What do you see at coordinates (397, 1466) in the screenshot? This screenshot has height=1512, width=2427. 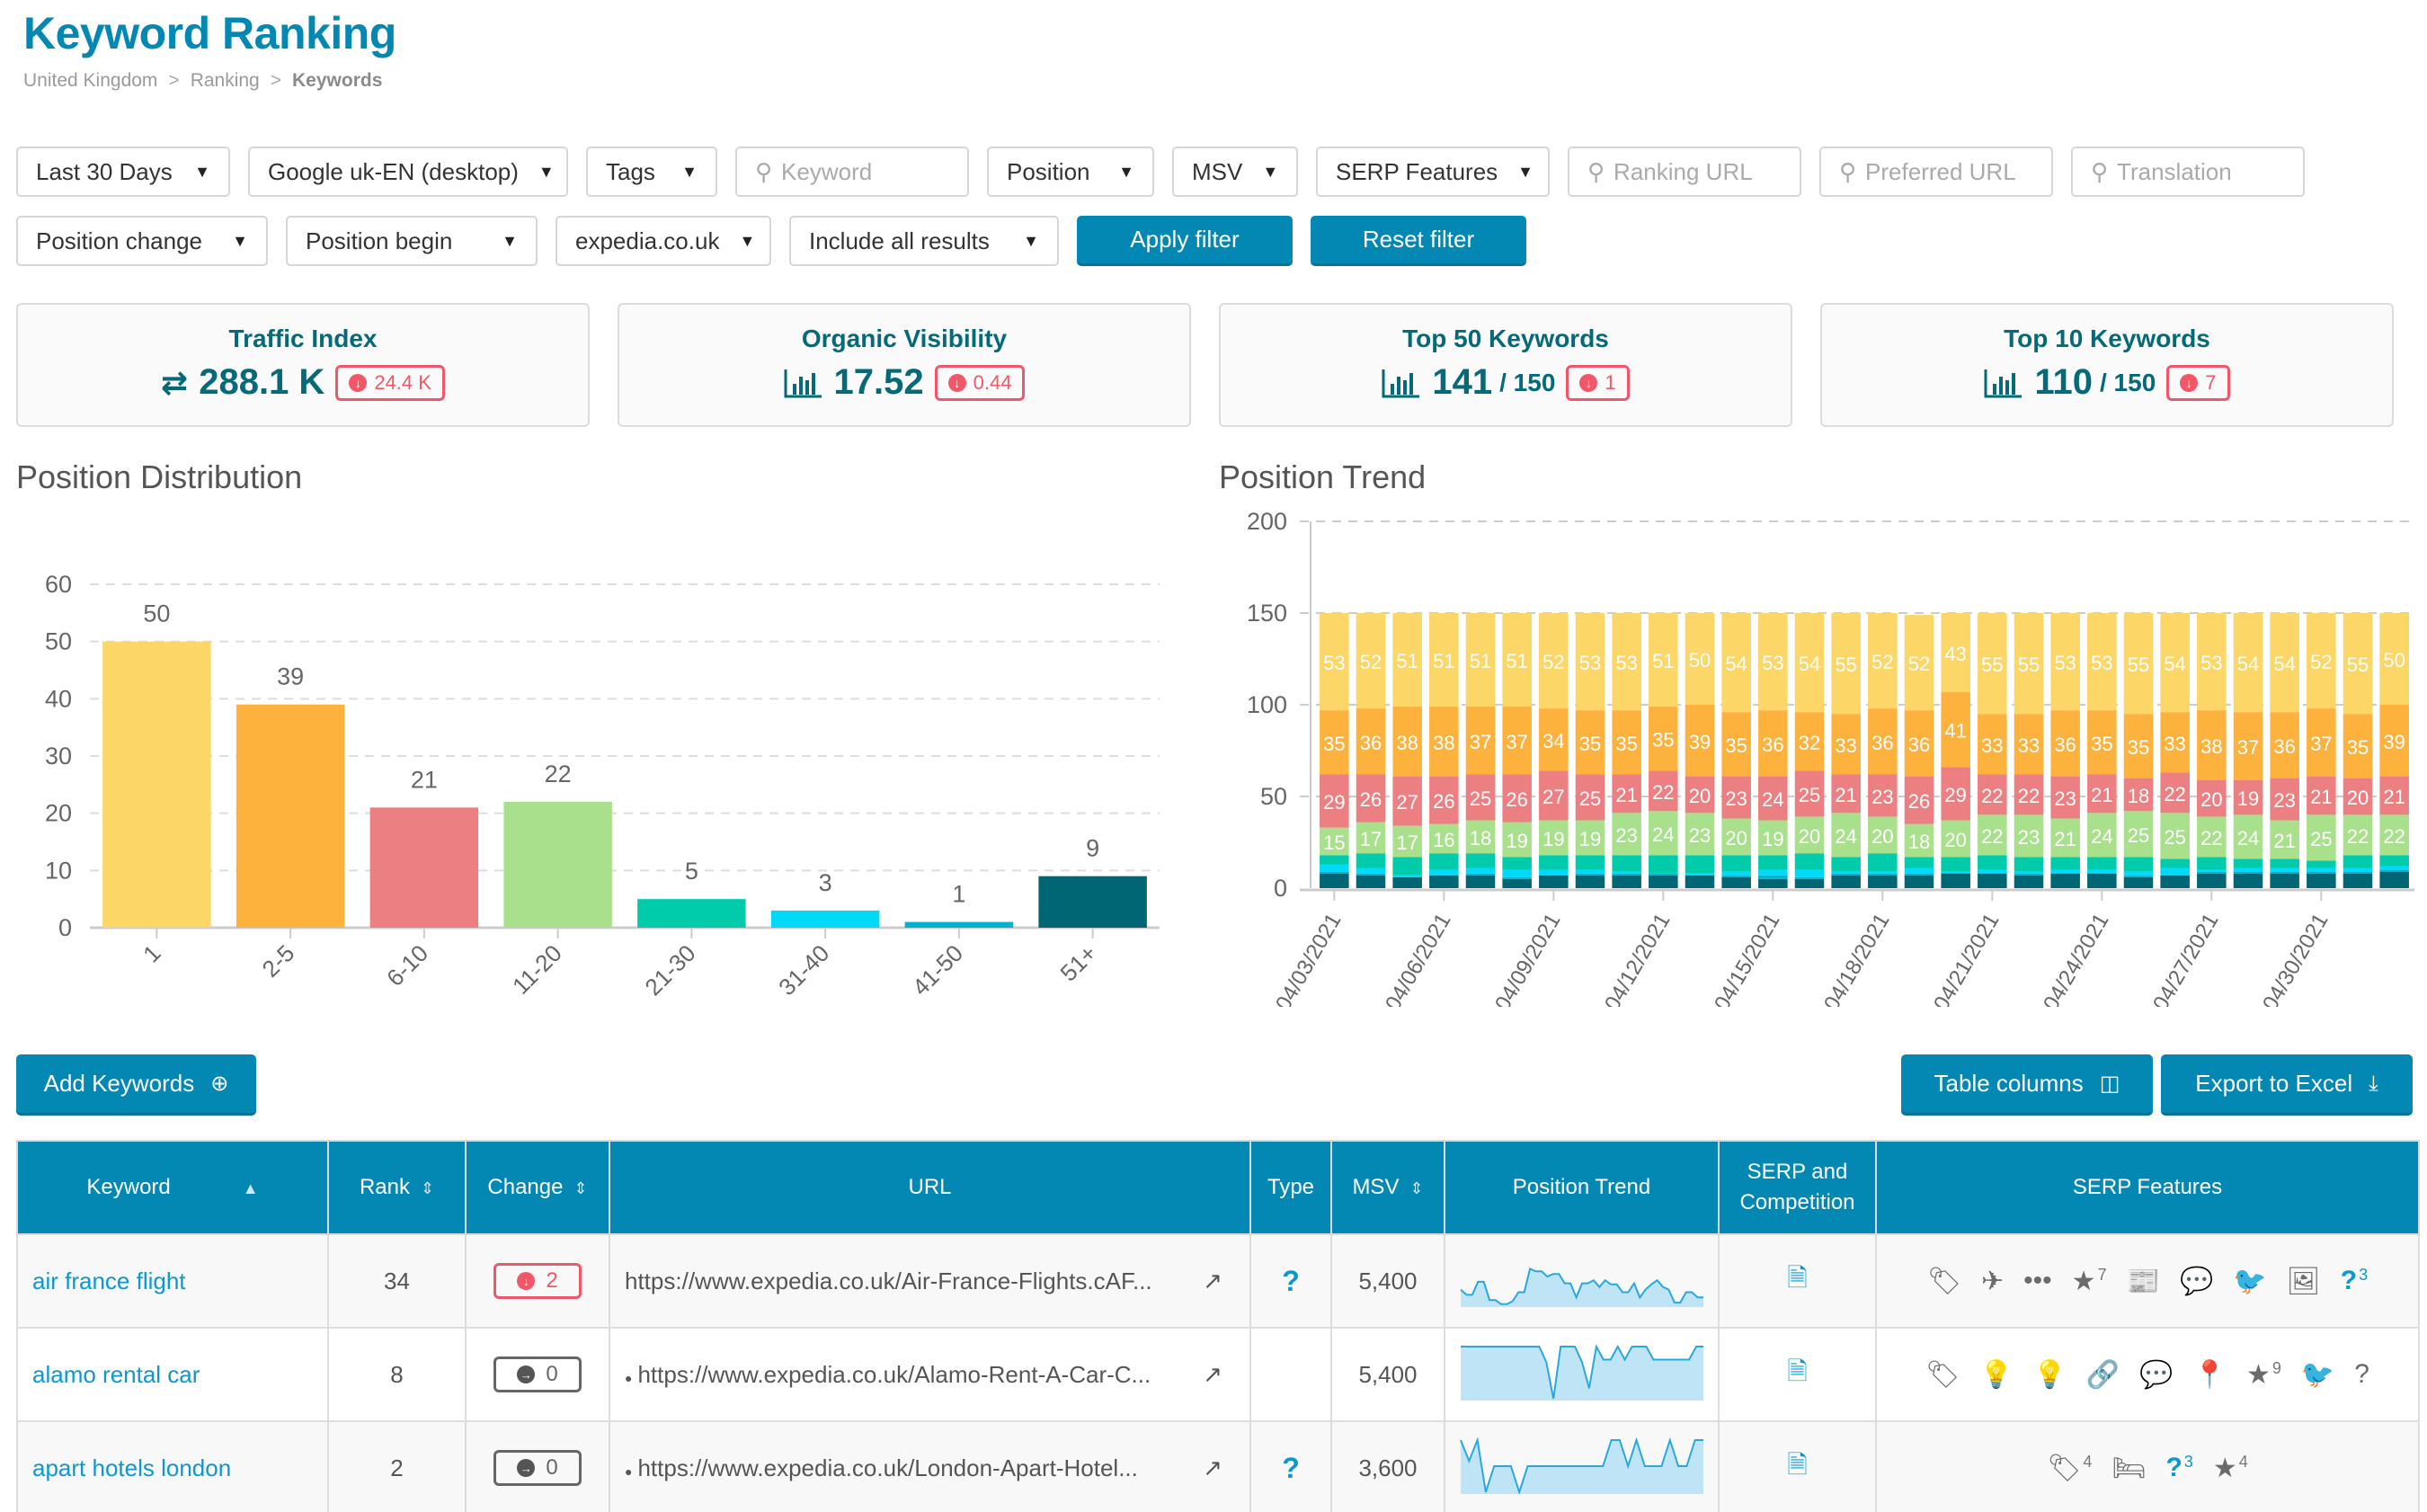 I see `rank-cell: 2` at bounding box center [397, 1466].